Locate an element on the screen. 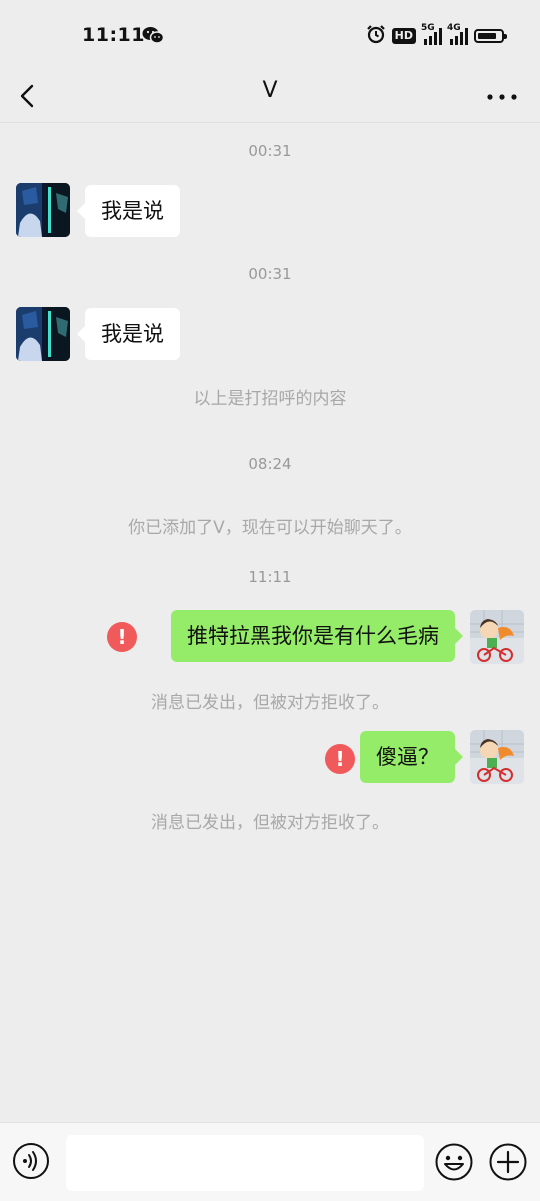  voice-button is located at coordinates (31, 1161).